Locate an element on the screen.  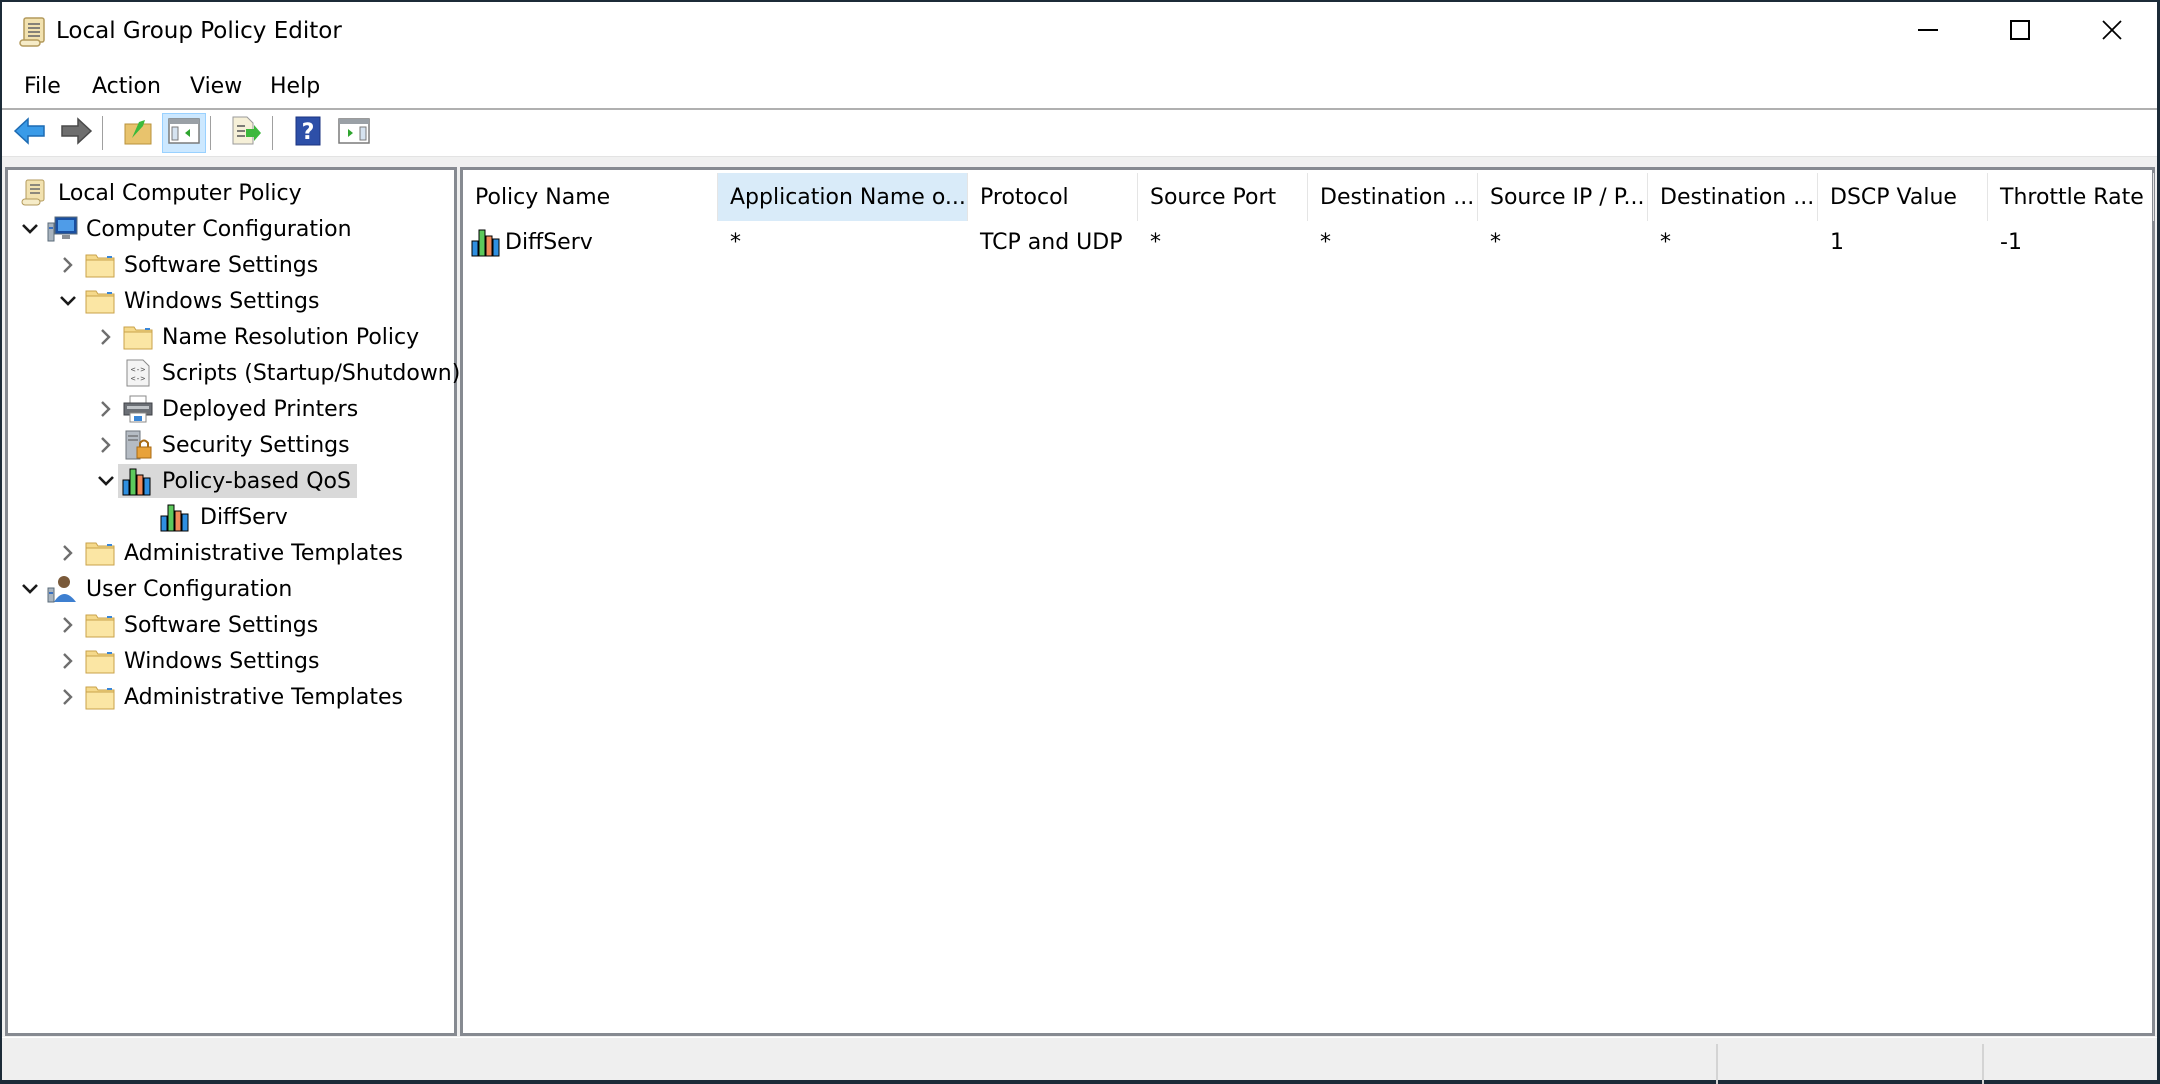
show-hide-action-pane-button is located at coordinates (354, 133).